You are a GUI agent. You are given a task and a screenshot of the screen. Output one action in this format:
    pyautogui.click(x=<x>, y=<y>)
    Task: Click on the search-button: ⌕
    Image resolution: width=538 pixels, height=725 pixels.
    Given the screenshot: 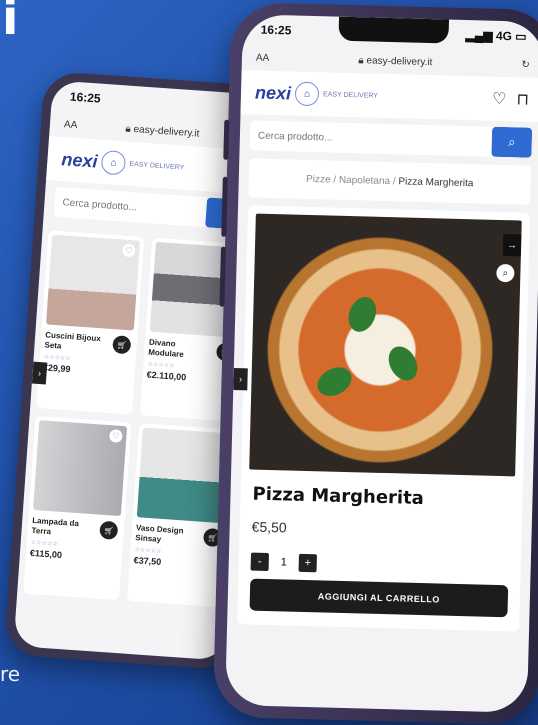 What is the action you would take?
    pyautogui.click(x=512, y=142)
    